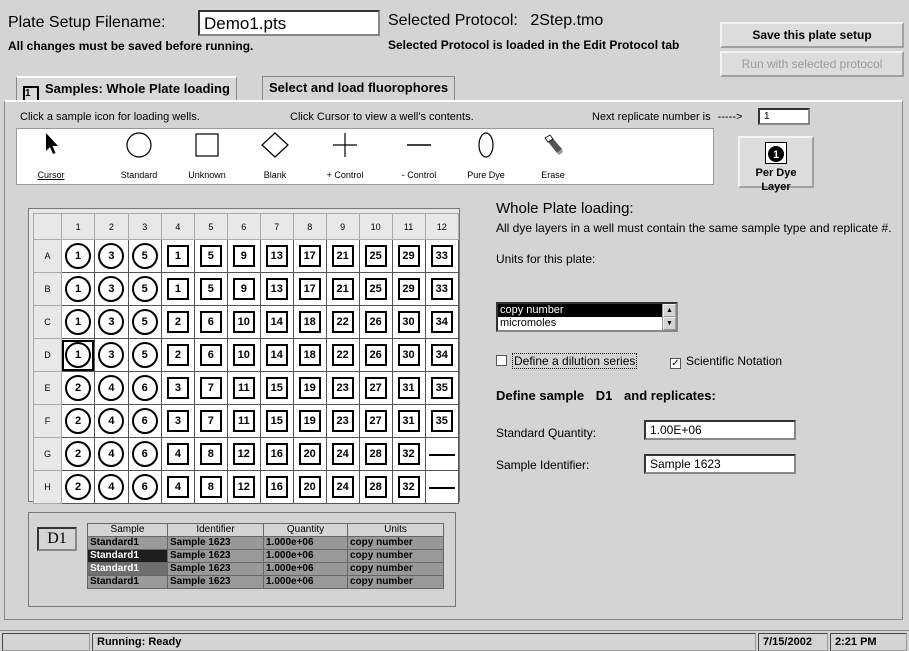  Describe the element at coordinates (309, 421) in the screenshot. I see `well-F8: 19` at that location.